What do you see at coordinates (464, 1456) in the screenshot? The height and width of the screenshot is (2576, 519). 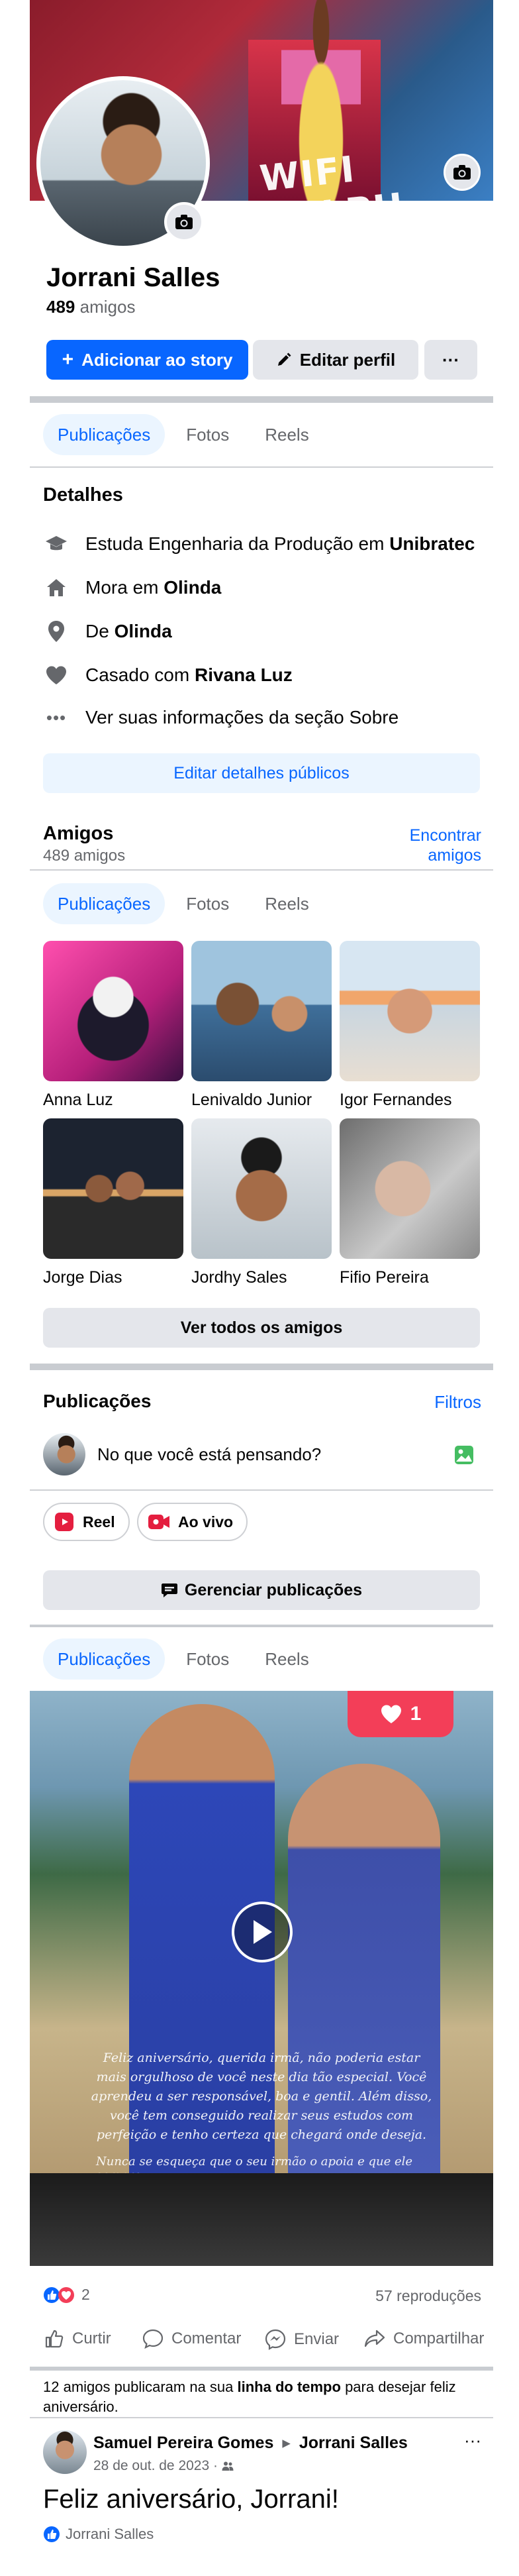 I see `photo-icon` at bounding box center [464, 1456].